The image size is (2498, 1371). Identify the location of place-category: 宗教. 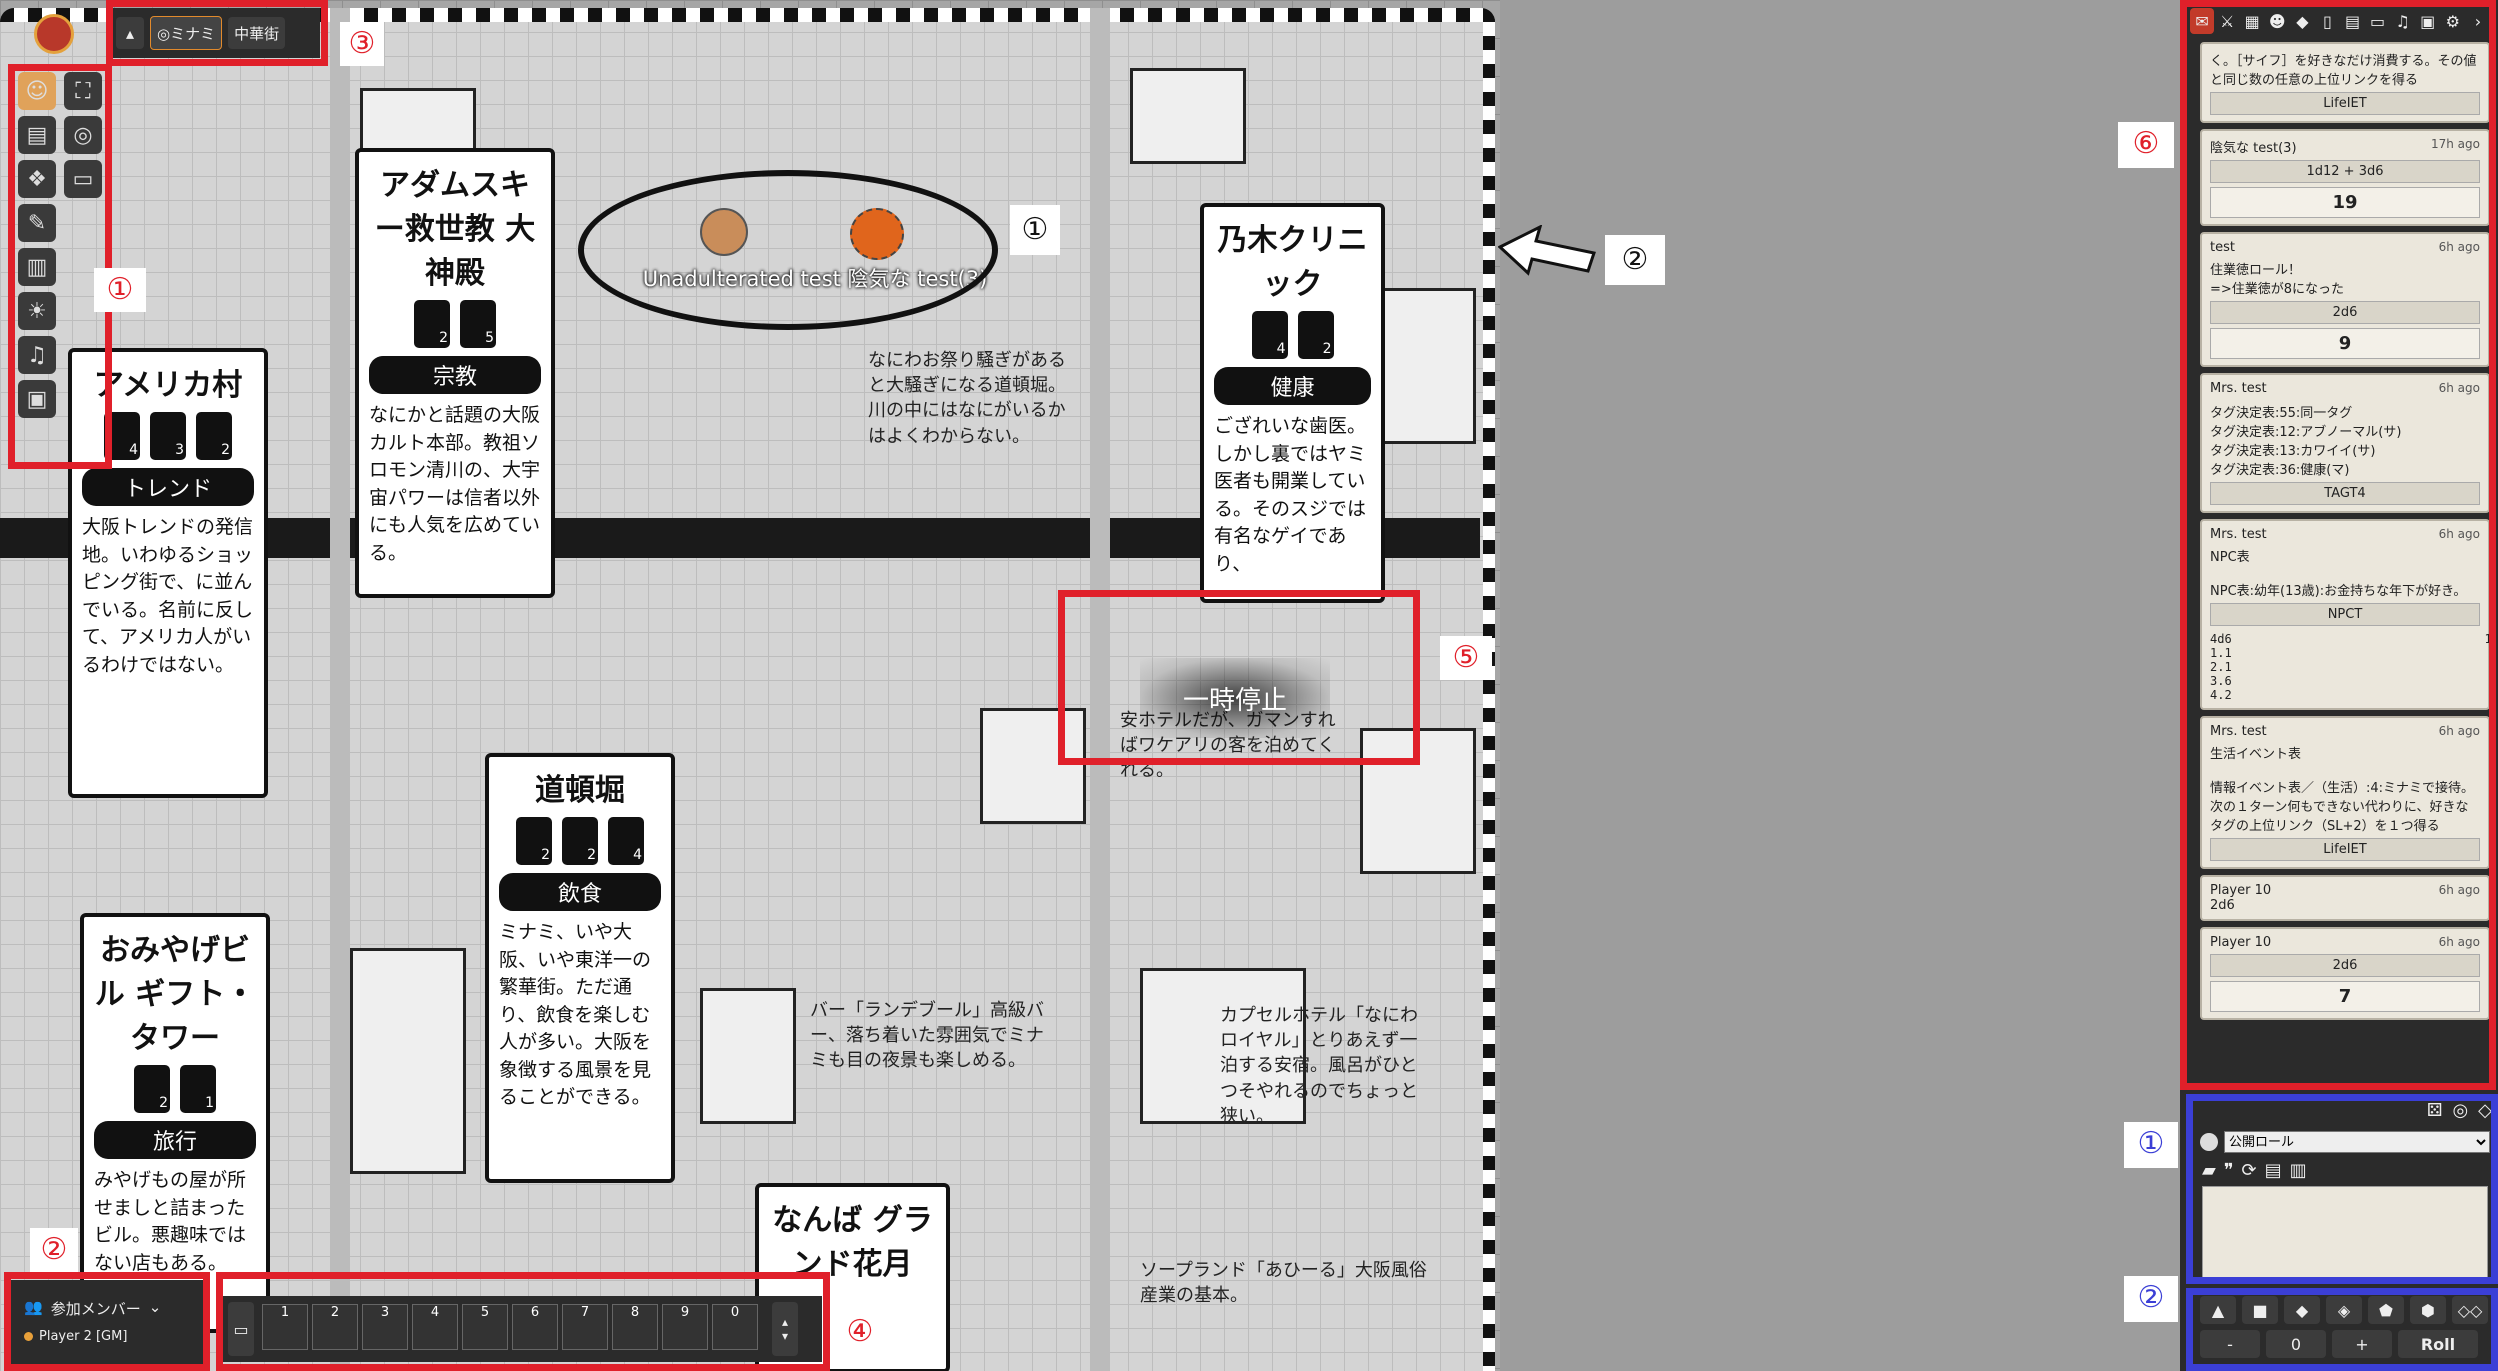
(455, 375).